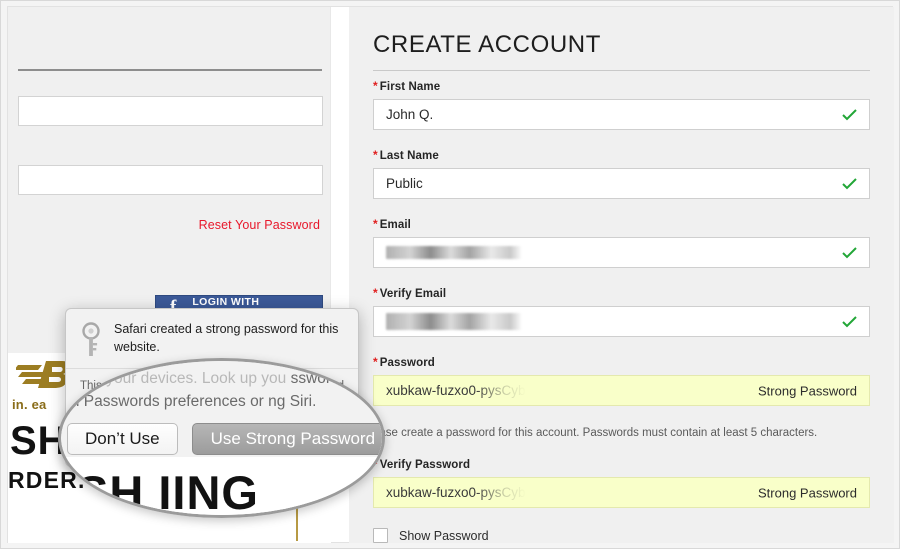 The image size is (900, 549). Describe the element at coordinates (410, 114) in the screenshot. I see `first-name-value: John Q.` at that location.